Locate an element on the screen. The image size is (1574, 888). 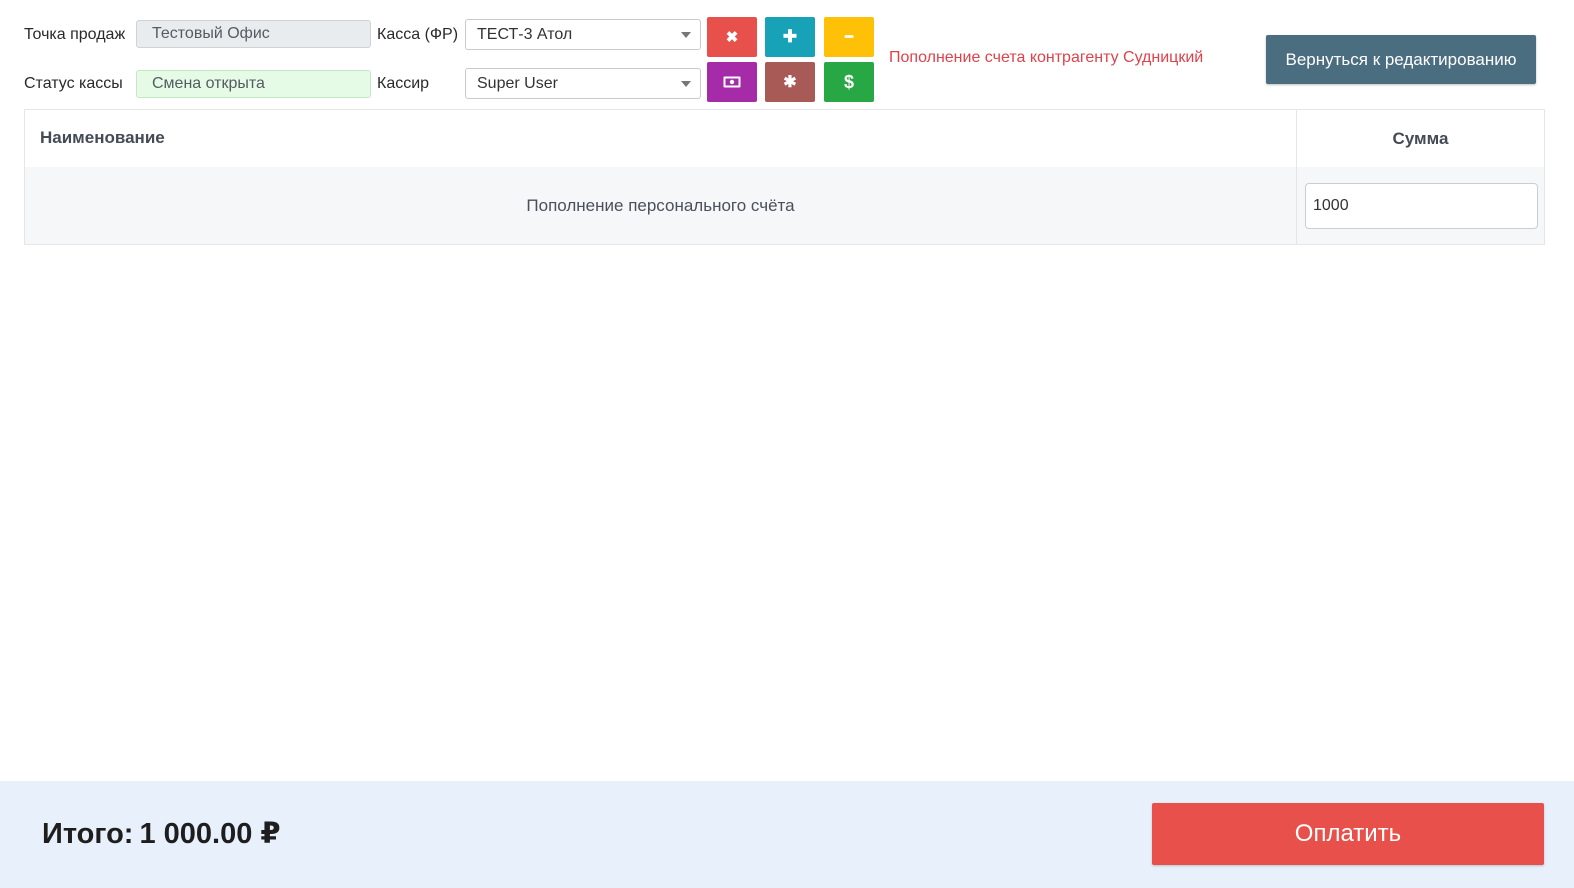
cashier-select-value: Super User is located at coordinates (517, 83).